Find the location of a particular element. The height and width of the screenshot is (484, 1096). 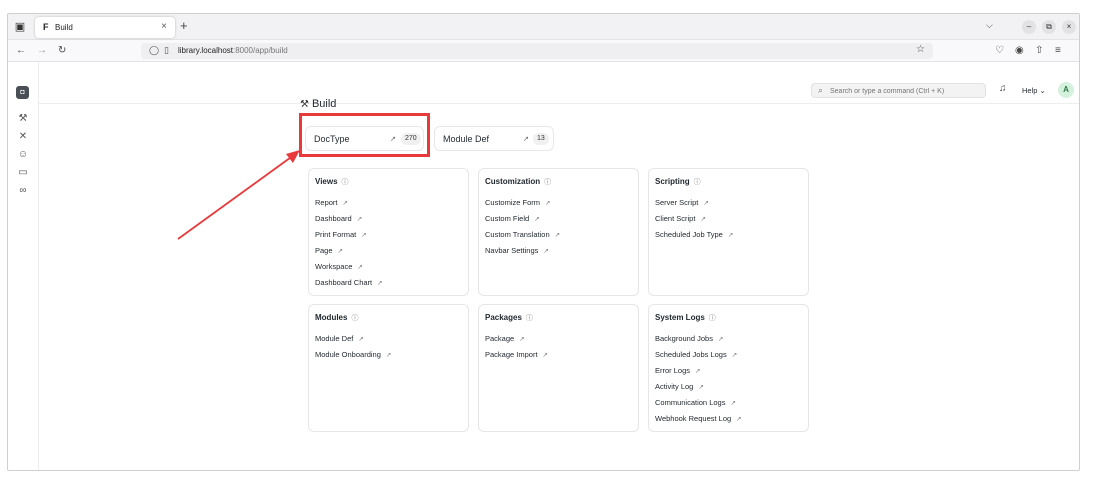

card-title: Customization is located at coordinates (513, 181).